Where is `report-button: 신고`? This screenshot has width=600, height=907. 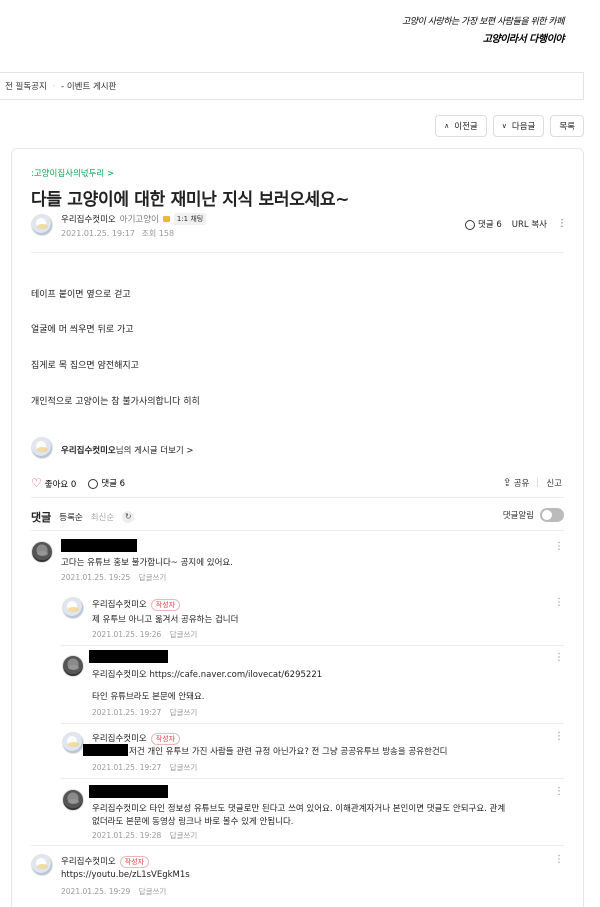
report-button: 신고 is located at coordinates (554, 483).